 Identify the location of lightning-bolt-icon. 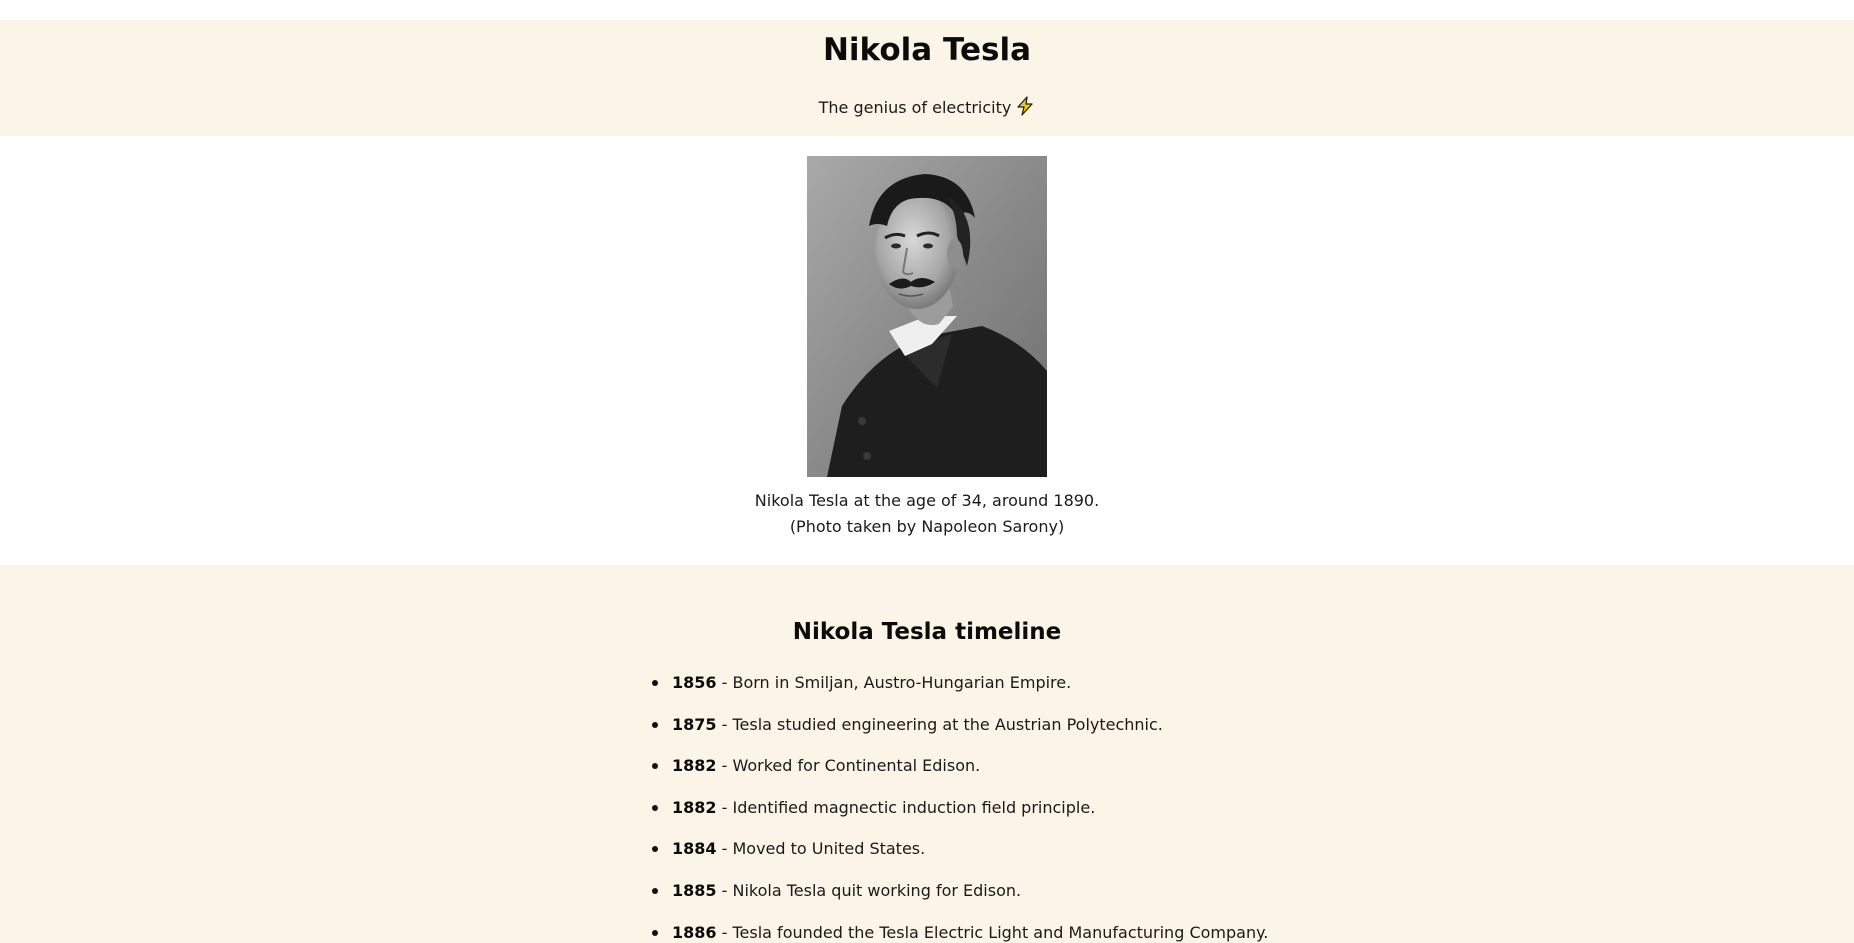
(1025, 109).